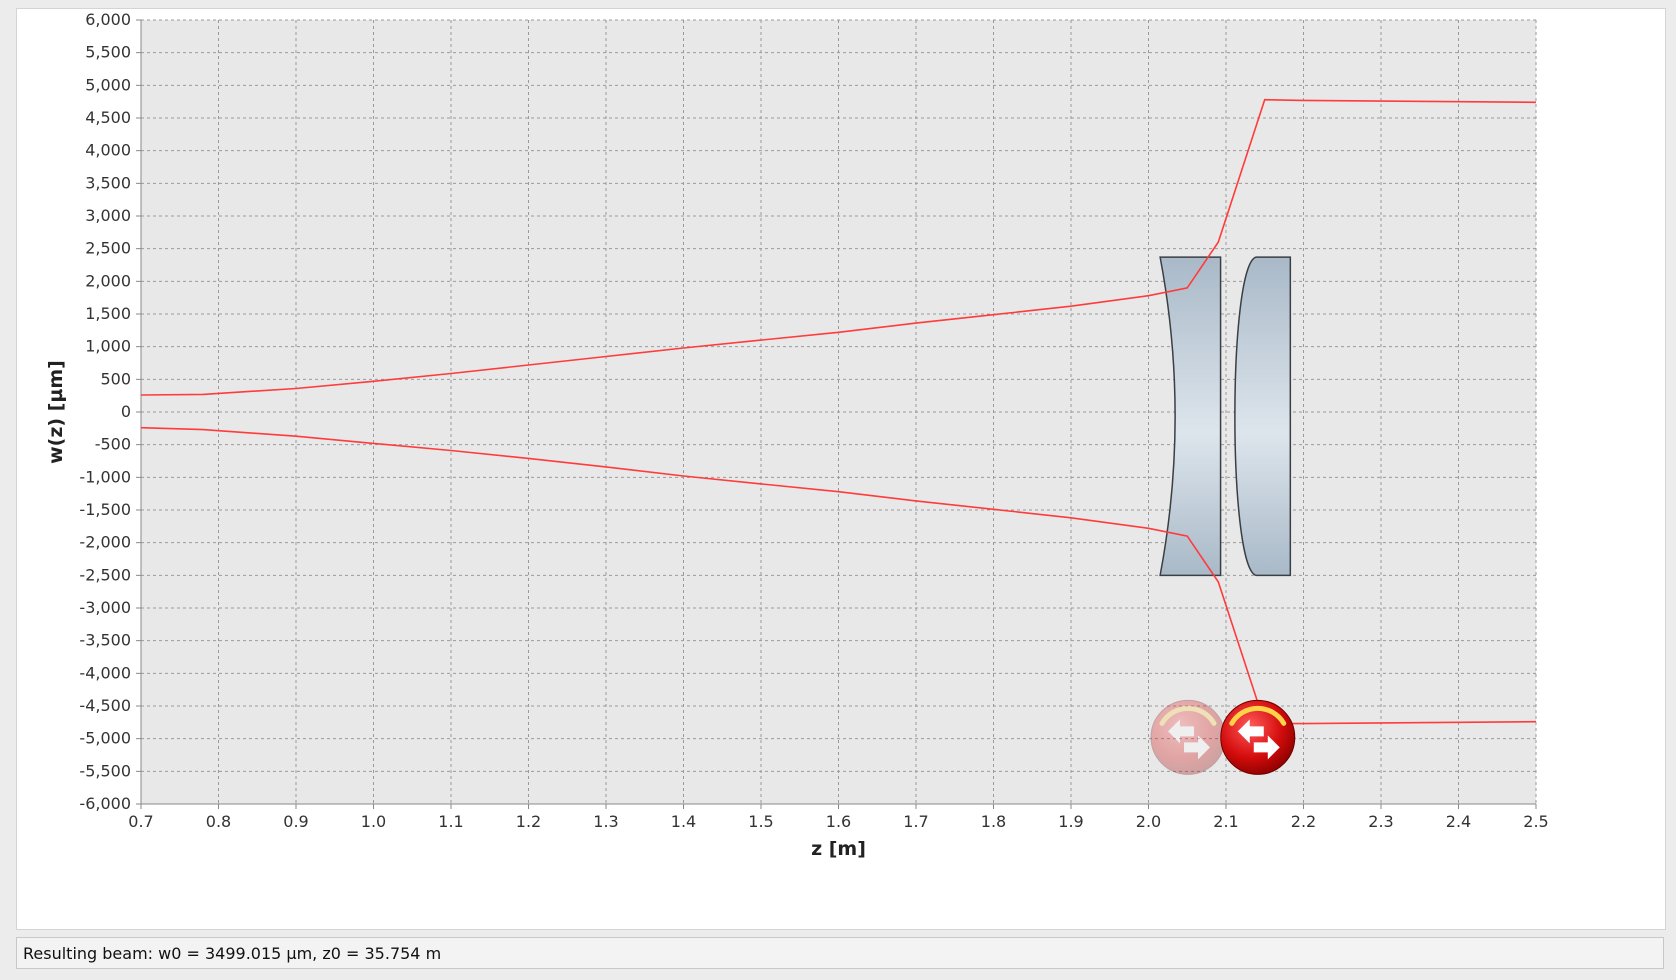  I want to click on y-tick-label: 3,500, so click(108, 182).